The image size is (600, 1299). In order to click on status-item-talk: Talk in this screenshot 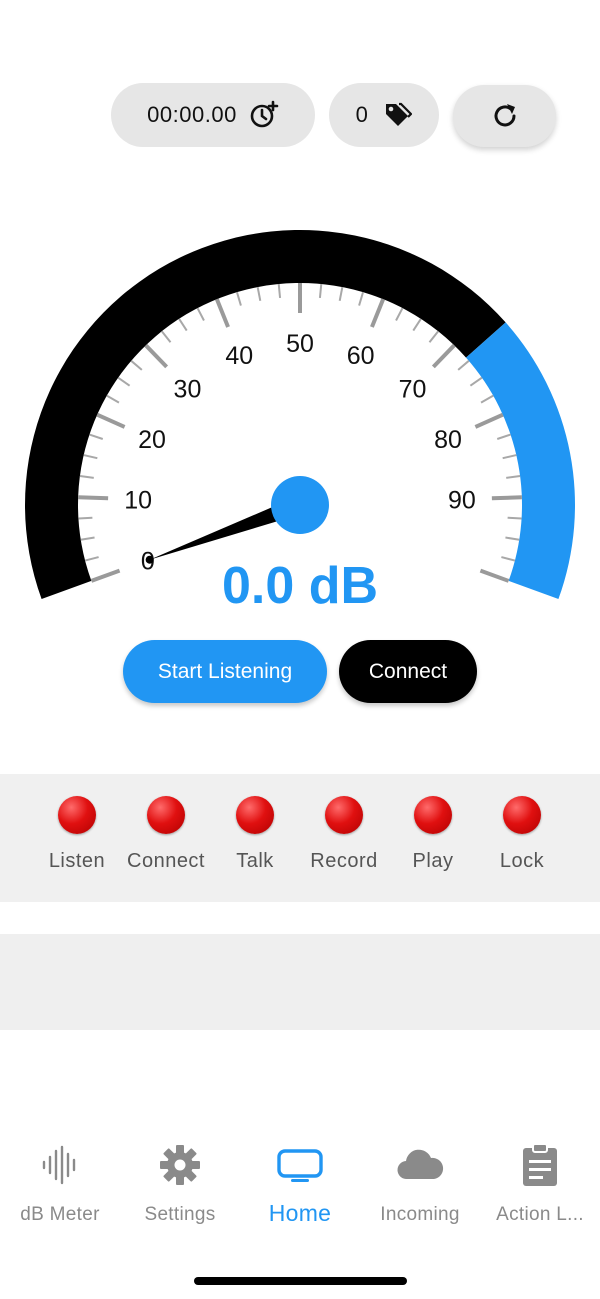, I will do `click(255, 834)`.